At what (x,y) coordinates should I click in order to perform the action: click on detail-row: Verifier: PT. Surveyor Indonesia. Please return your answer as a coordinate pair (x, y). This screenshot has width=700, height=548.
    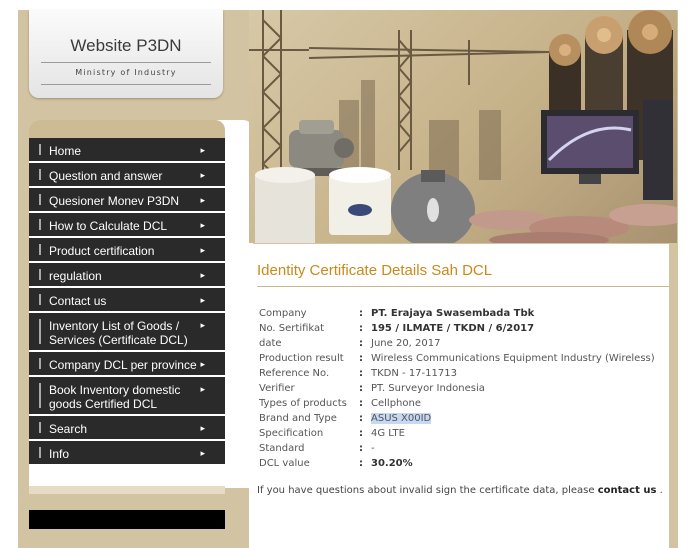
    Looking at the image, I should click on (464, 390).